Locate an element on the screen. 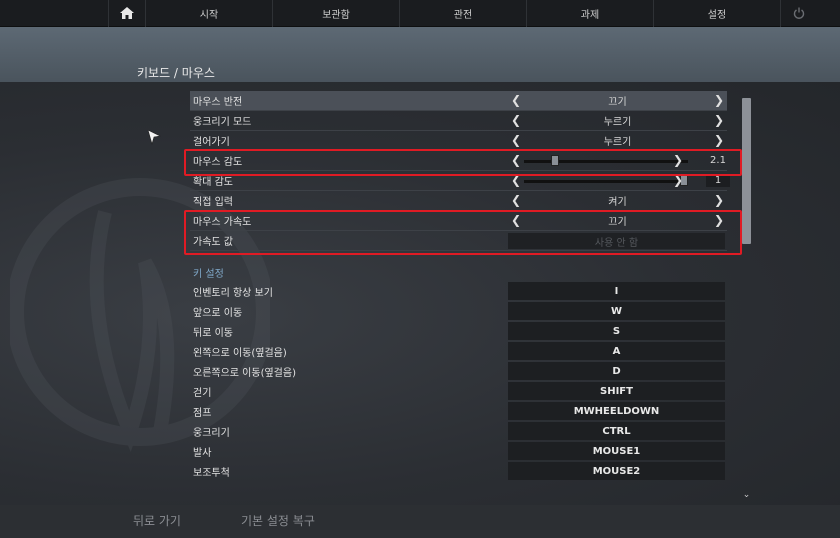 This screenshot has height=538, width=840. top-nav: 시작 보관함 관전 과제 설정 is located at coordinates (420, 13).